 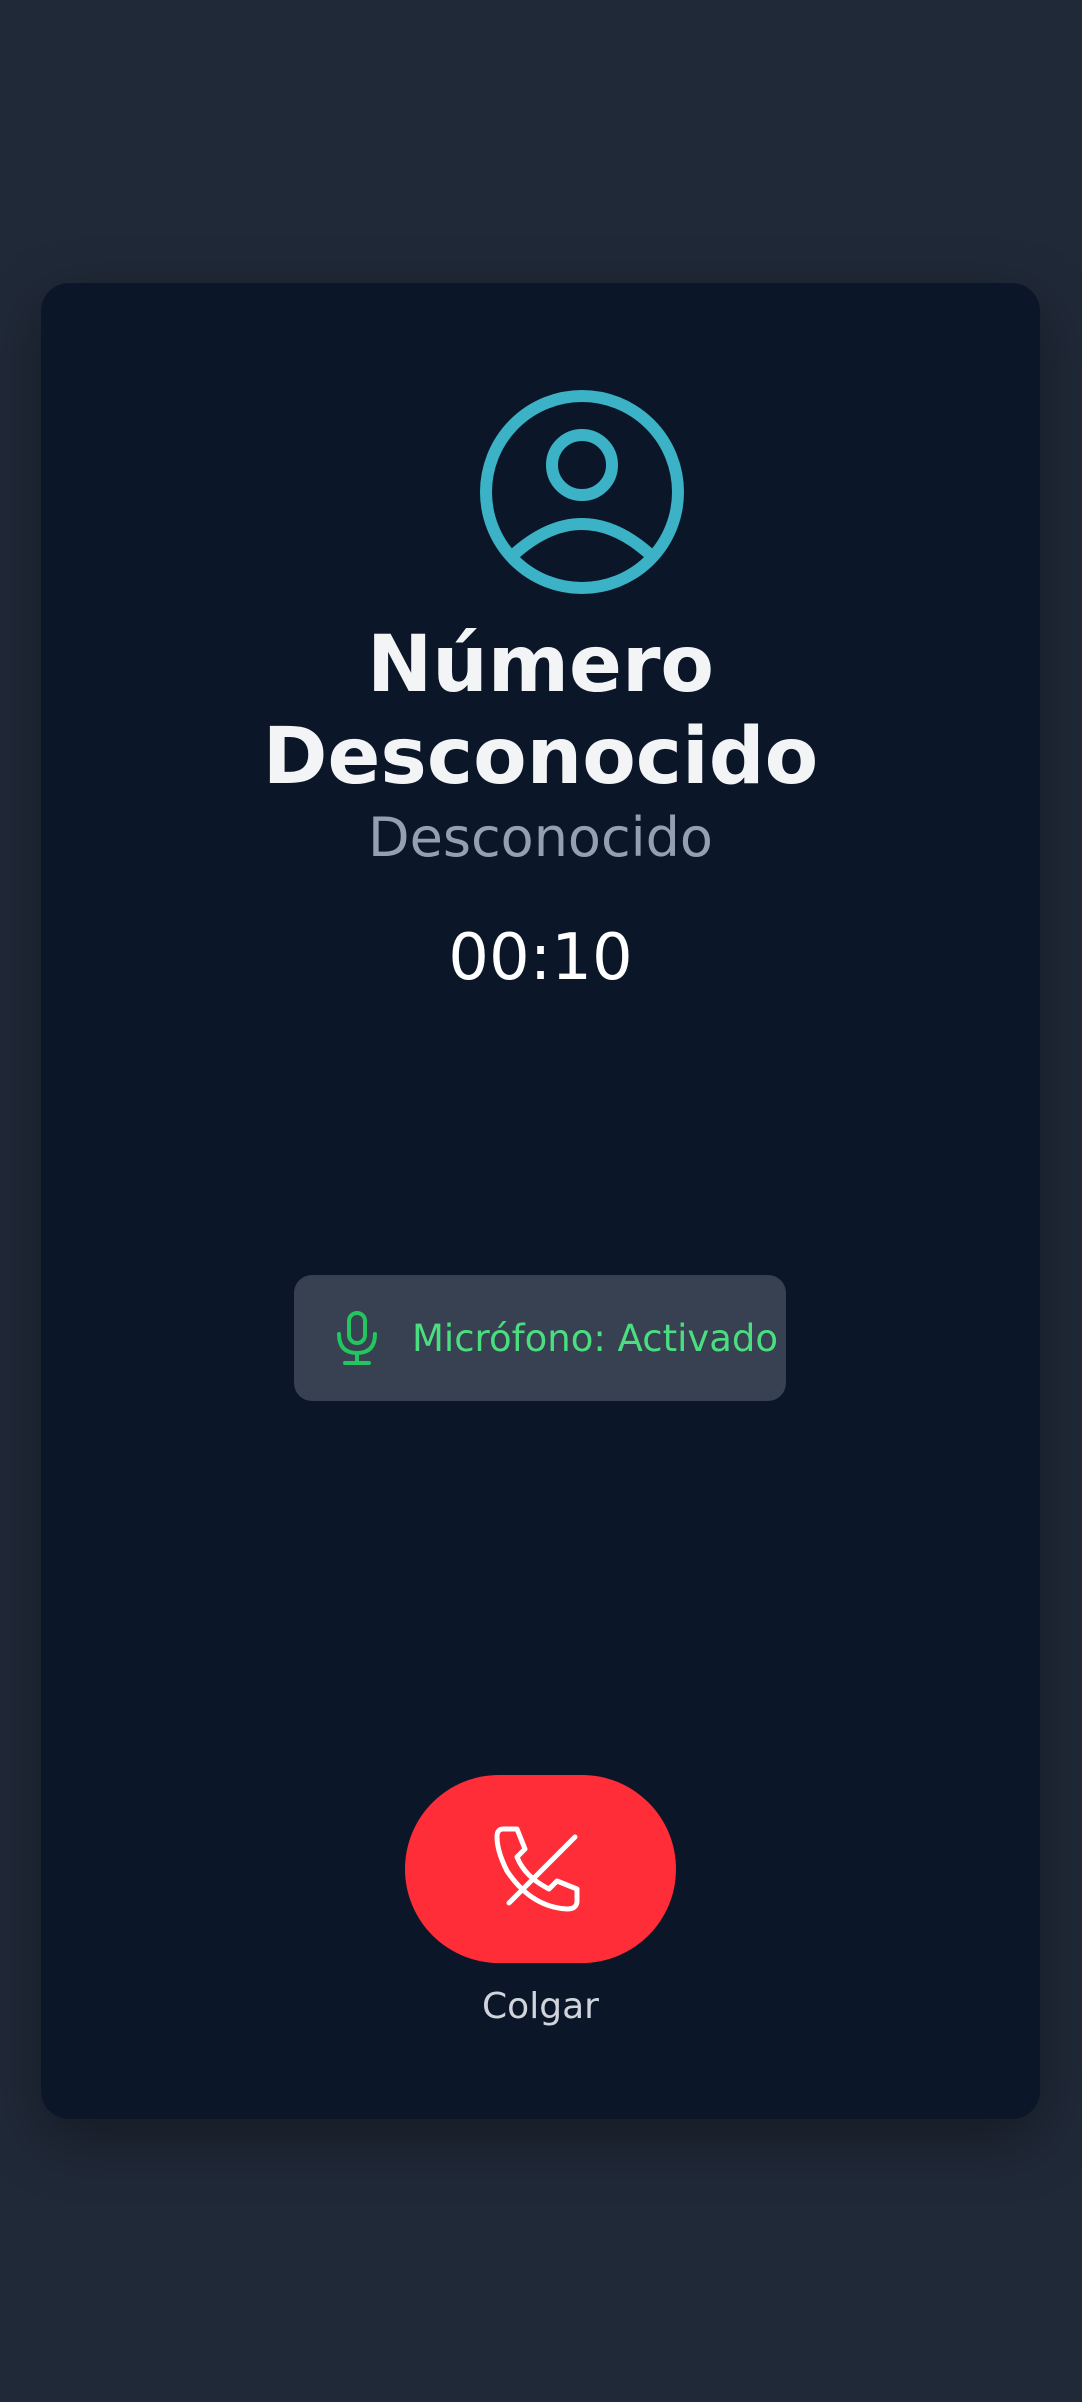 What do you see at coordinates (357, 1338) in the screenshot?
I see `microphone-icon` at bounding box center [357, 1338].